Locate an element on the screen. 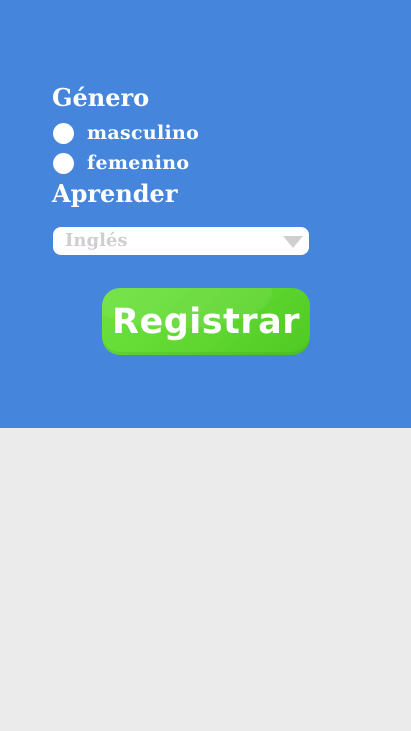 This screenshot has width=411, height=731. triangle-down-icon is located at coordinates (293, 242).